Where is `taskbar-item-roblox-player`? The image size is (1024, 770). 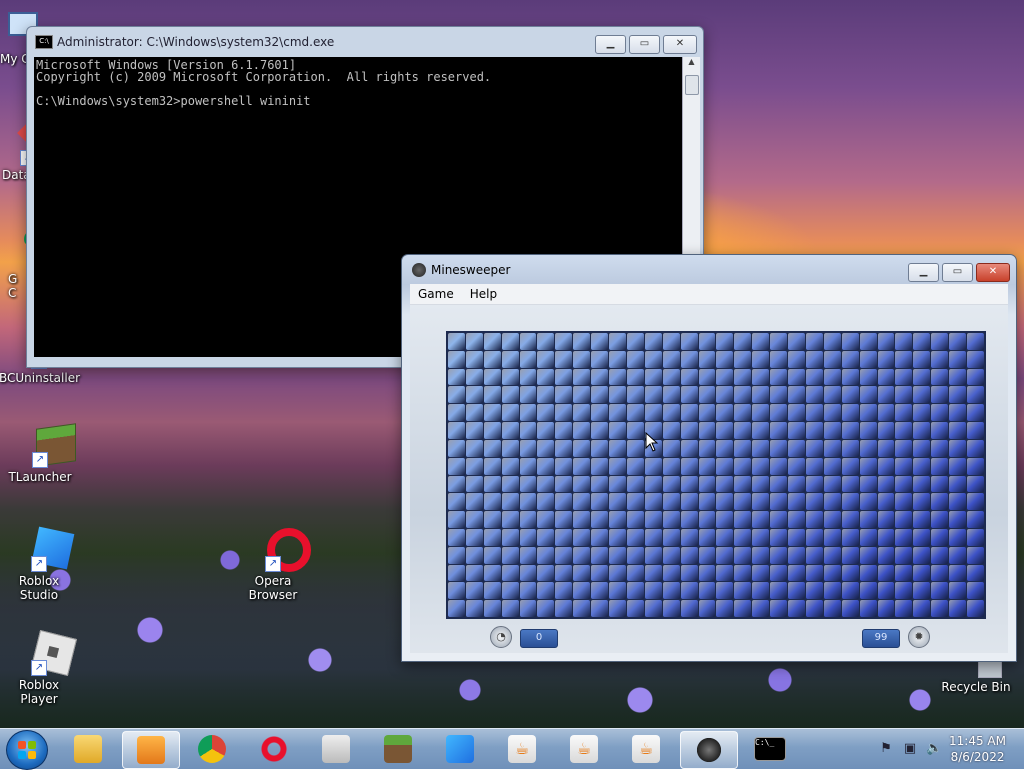 taskbar-item-roblox-player is located at coordinates (336, 749).